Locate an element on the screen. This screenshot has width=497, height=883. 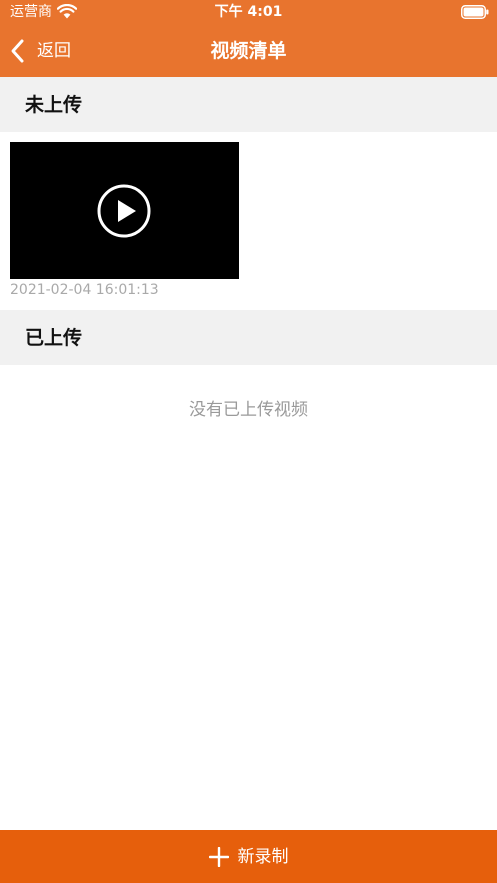
plus-icon is located at coordinates (218, 856).